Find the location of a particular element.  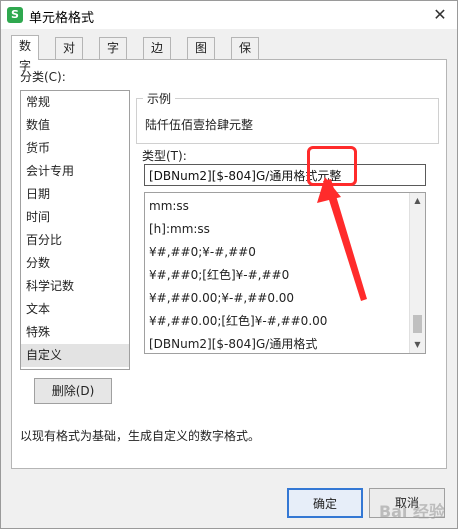

category-item-currency: 货币 is located at coordinates (75, 148).